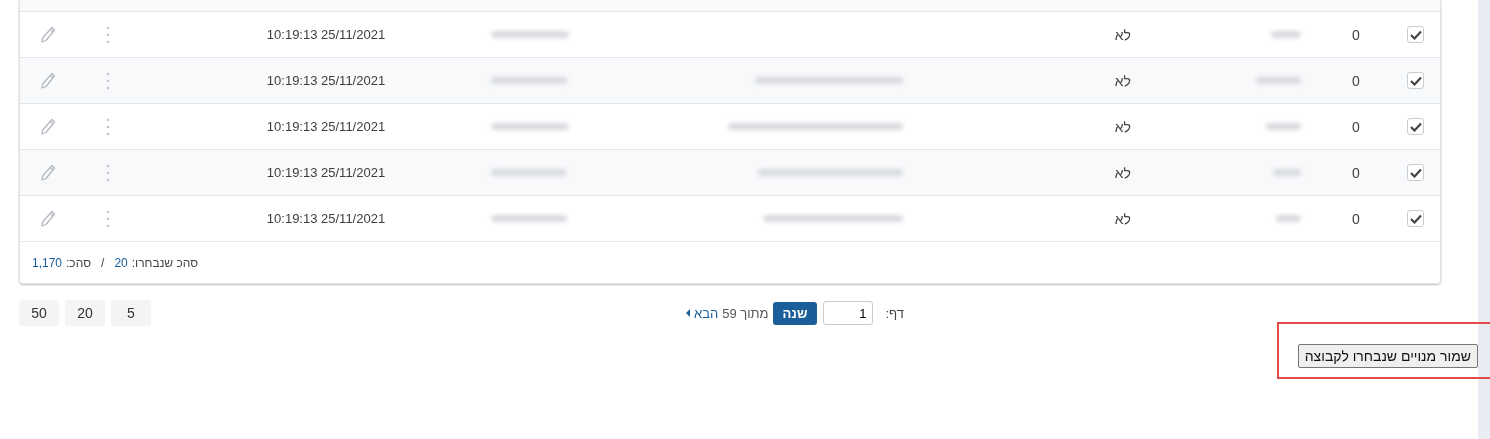  Describe the element at coordinates (795, 313) in the screenshot. I see `change-page-button: שנה` at that location.